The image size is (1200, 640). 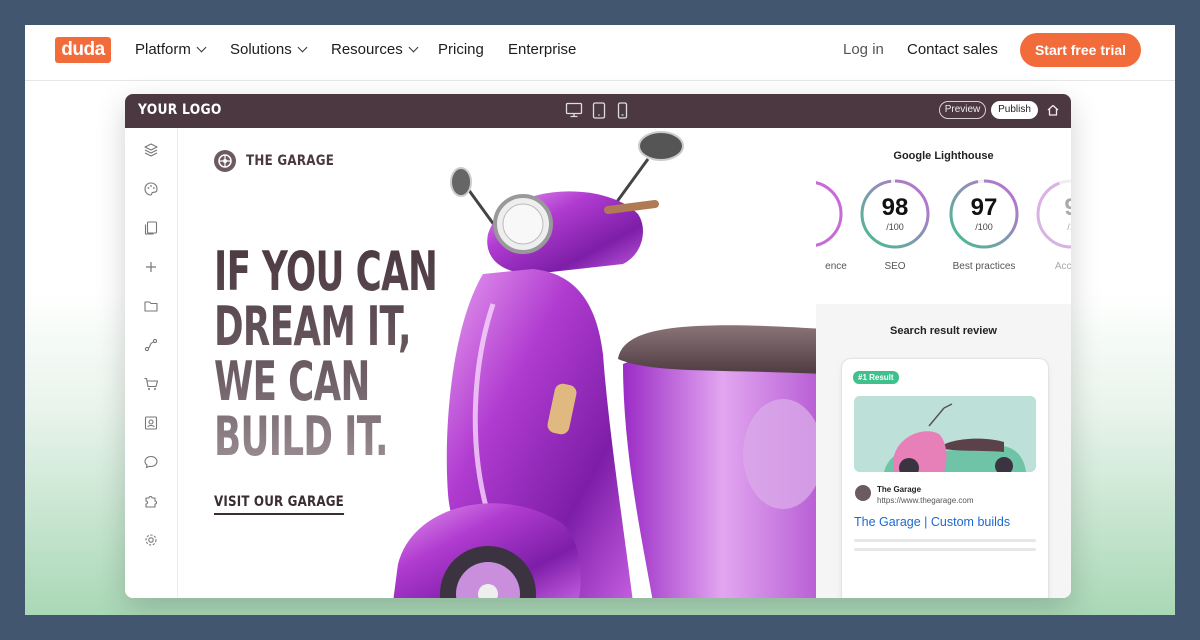 What do you see at coordinates (876, 377) in the screenshot?
I see `rank-badge: #1 Result` at bounding box center [876, 377].